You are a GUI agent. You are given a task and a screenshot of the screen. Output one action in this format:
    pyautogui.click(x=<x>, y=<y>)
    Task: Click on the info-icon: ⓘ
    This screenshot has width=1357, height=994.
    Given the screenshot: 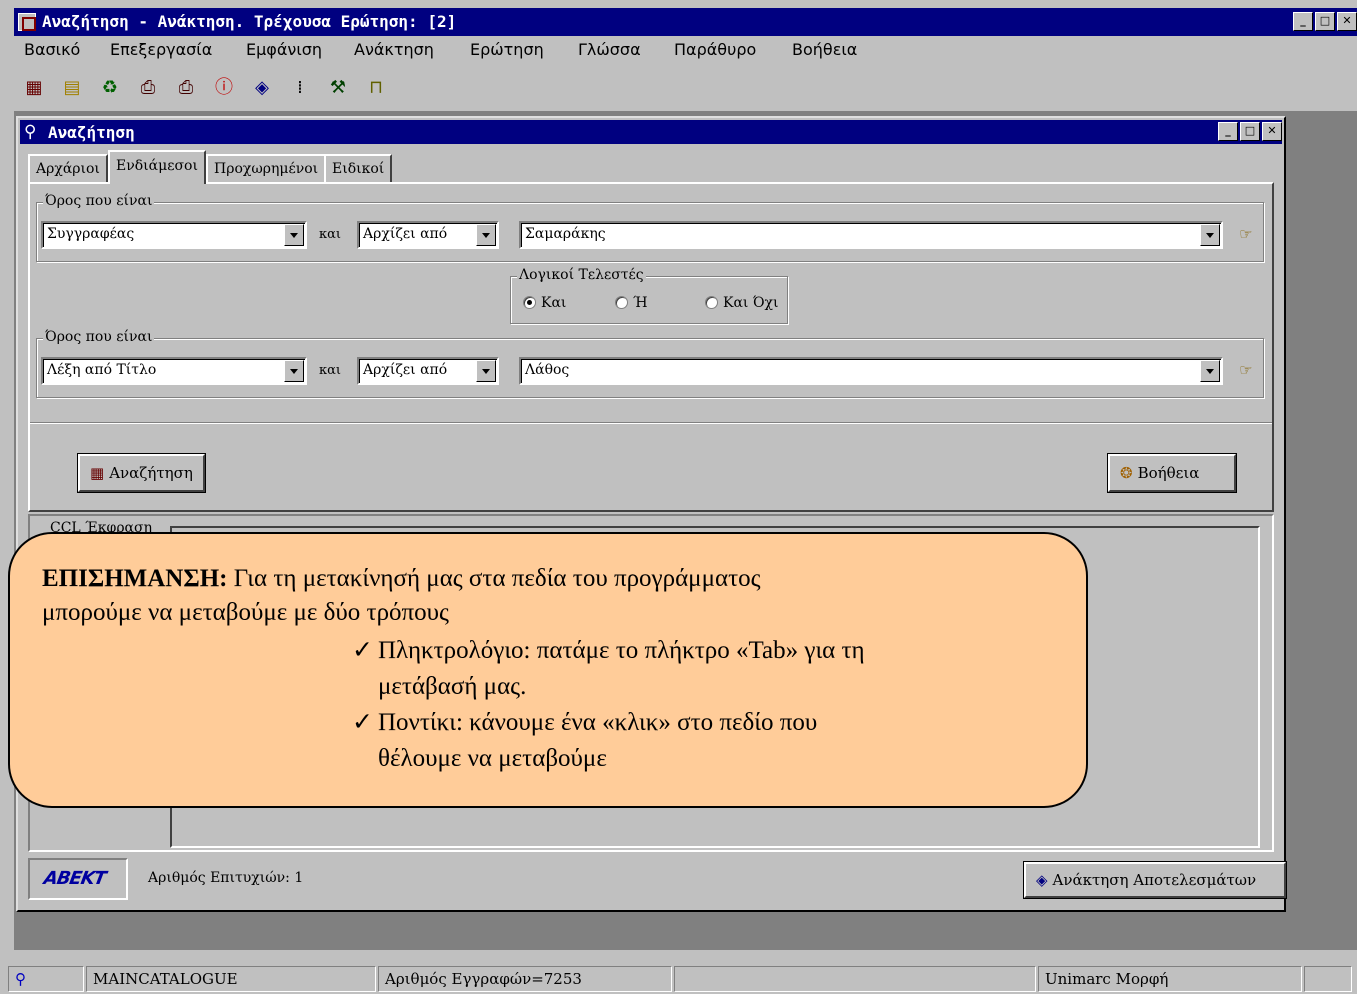 What is the action you would take?
    pyautogui.click(x=224, y=88)
    